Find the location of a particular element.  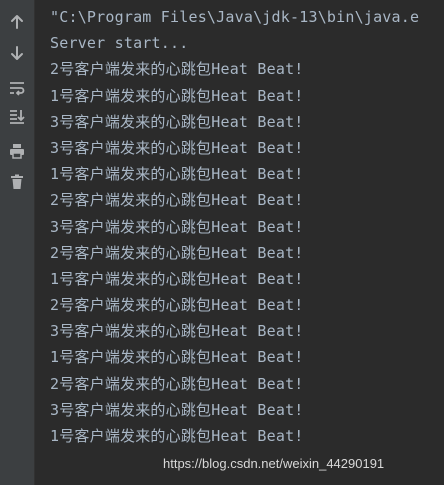

console-line-command: "C:\Program Files\Java\jdk-13\bin\java.e is located at coordinates (235, 17).